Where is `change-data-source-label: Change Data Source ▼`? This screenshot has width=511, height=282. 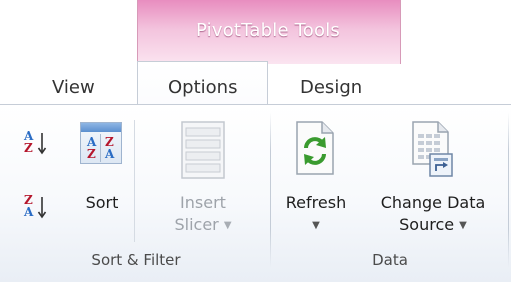
change-data-source-label: Change Data Source ▼ is located at coordinates (433, 213).